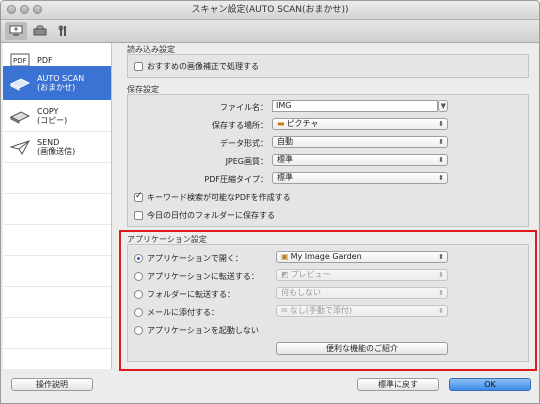 The height and width of the screenshot is (404, 540). Describe the element at coordinates (61, 78) in the screenshot. I see `sidebar-item-label: AUTO SCAN` at that location.